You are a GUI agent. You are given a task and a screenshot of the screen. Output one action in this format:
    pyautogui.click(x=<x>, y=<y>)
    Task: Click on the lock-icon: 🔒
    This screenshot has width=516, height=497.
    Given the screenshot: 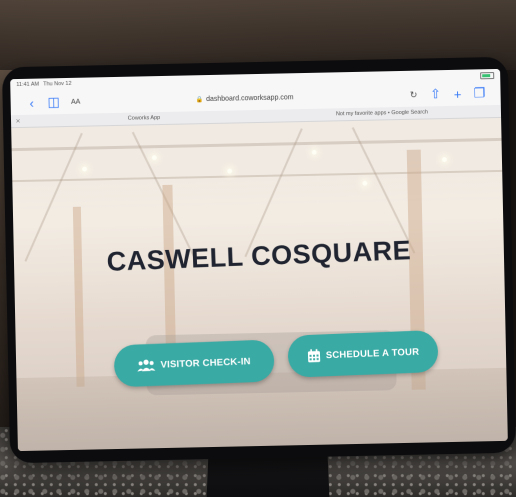 What is the action you would take?
    pyautogui.click(x=199, y=99)
    